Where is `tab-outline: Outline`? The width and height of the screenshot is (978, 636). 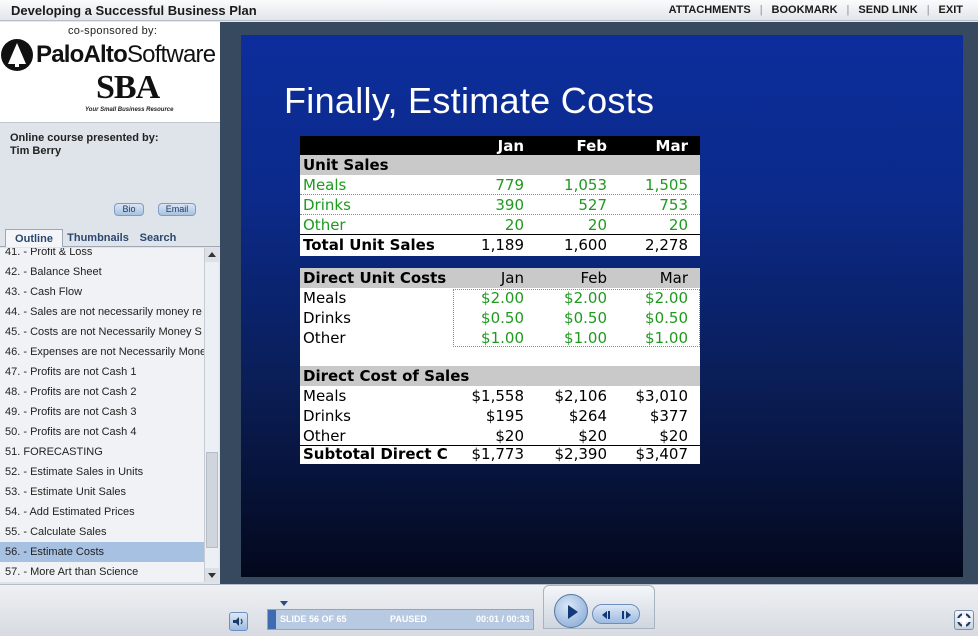
tab-outline: Outline is located at coordinates (34, 238).